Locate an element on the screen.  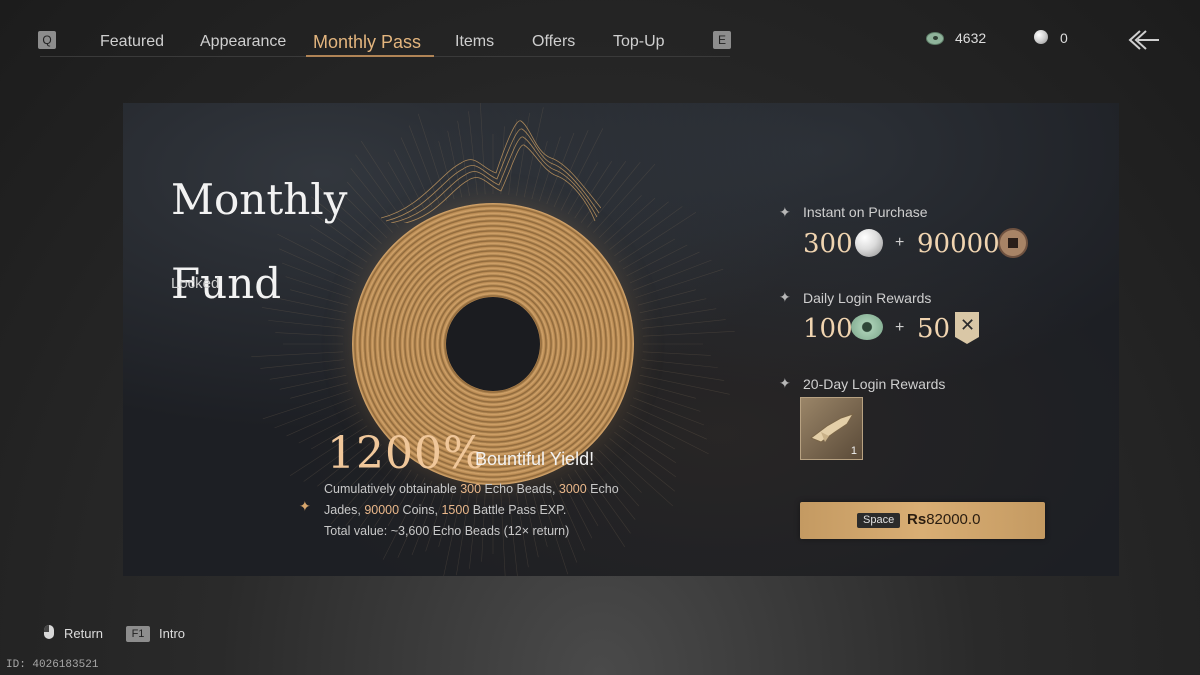
tab-offers: Offers is located at coordinates (553, 42).